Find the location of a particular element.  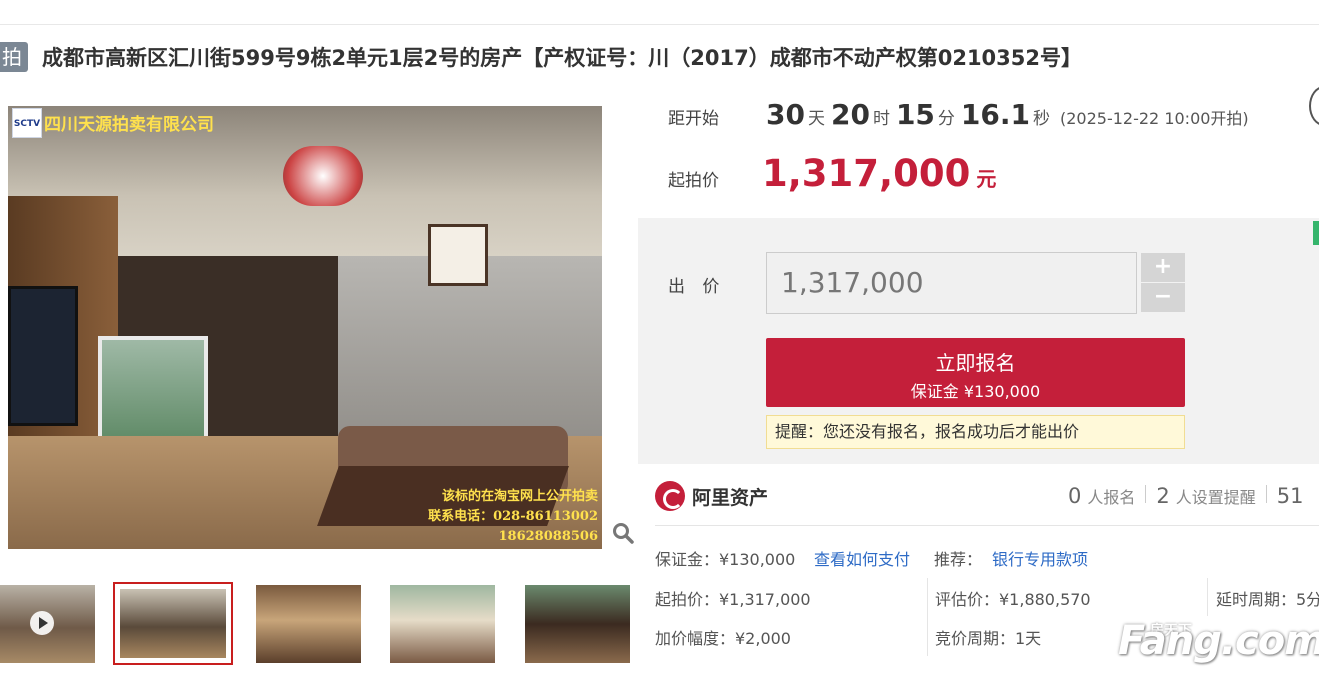

appraisal-info: 评估价：¥1,880,570 is located at coordinates (1013, 599).